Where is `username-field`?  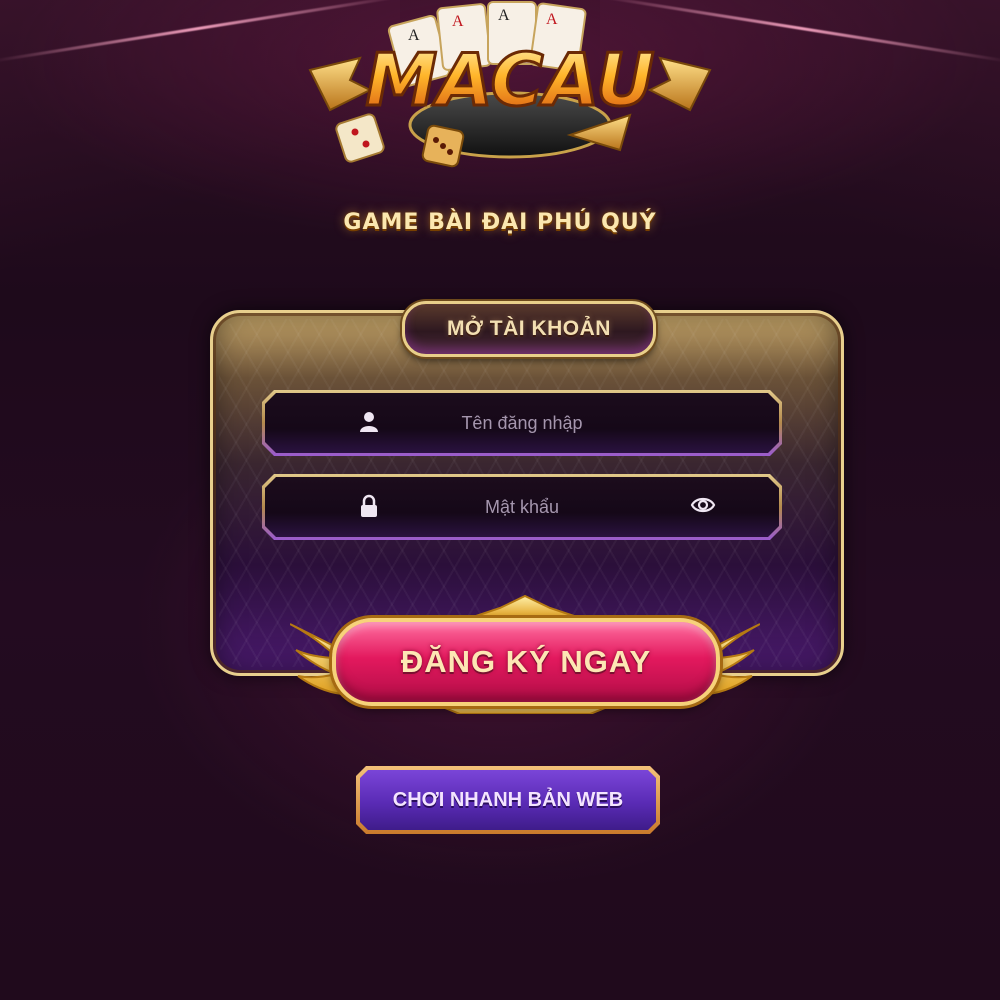
username-field is located at coordinates (522, 423).